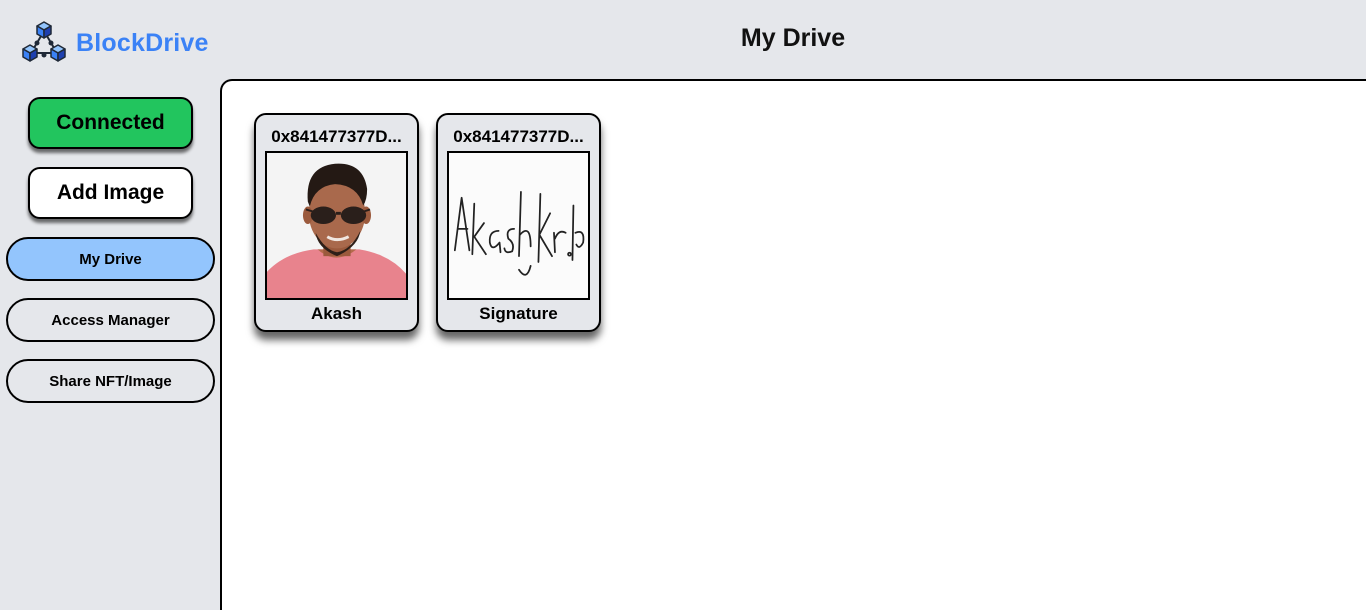  I want to click on file-card: 0x841477377D... Signature, so click(518, 222).